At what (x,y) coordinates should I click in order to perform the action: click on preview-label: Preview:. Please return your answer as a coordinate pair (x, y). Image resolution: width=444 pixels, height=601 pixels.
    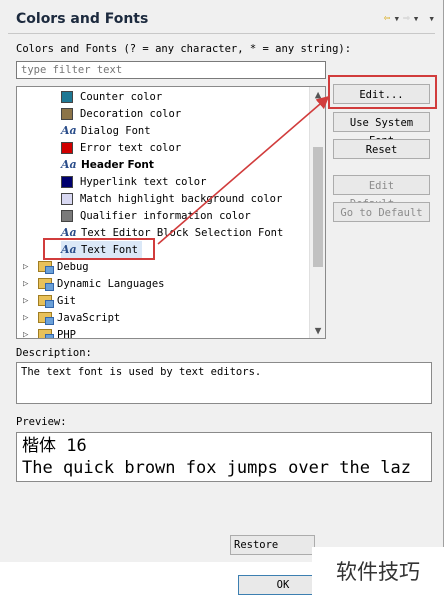
    Looking at the image, I should click on (41, 422).